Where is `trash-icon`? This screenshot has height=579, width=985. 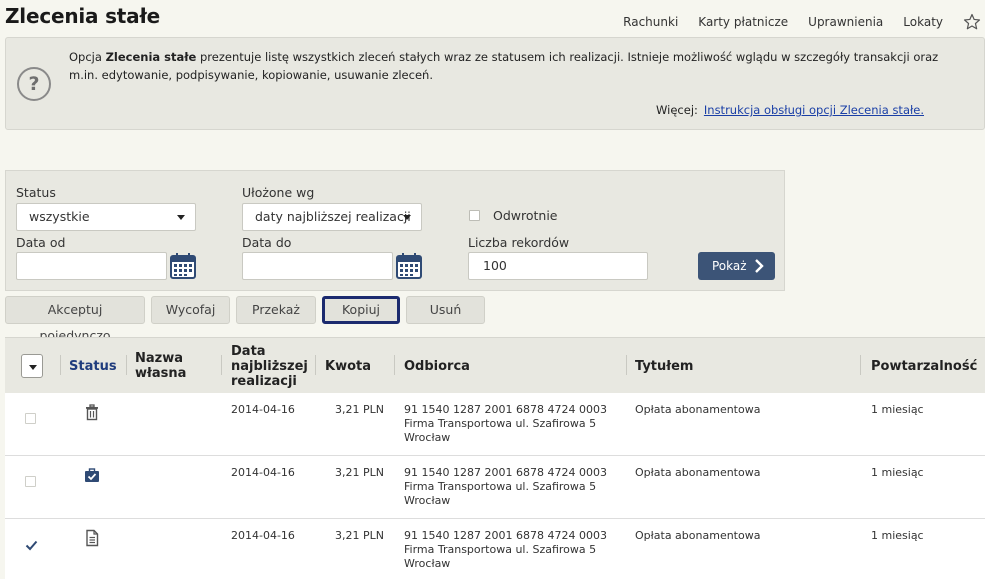 trash-icon is located at coordinates (92, 412).